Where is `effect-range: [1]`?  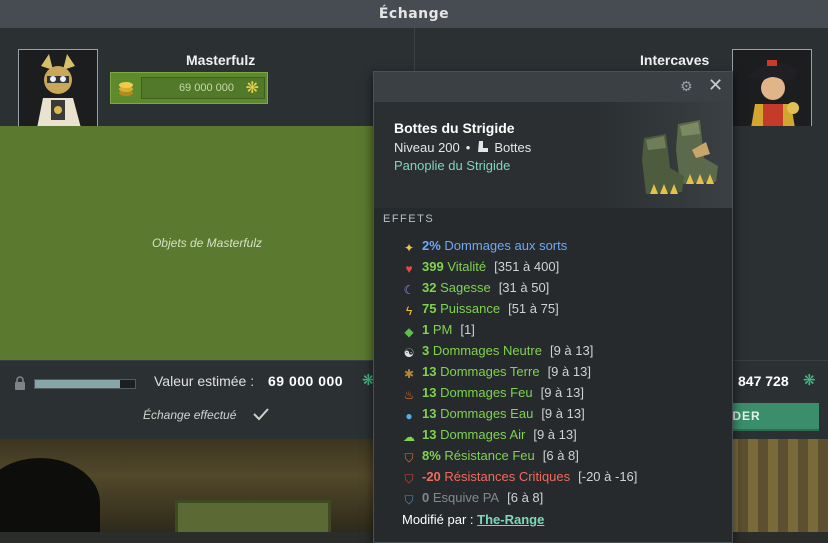
effect-range: [1] is located at coordinates (467, 329).